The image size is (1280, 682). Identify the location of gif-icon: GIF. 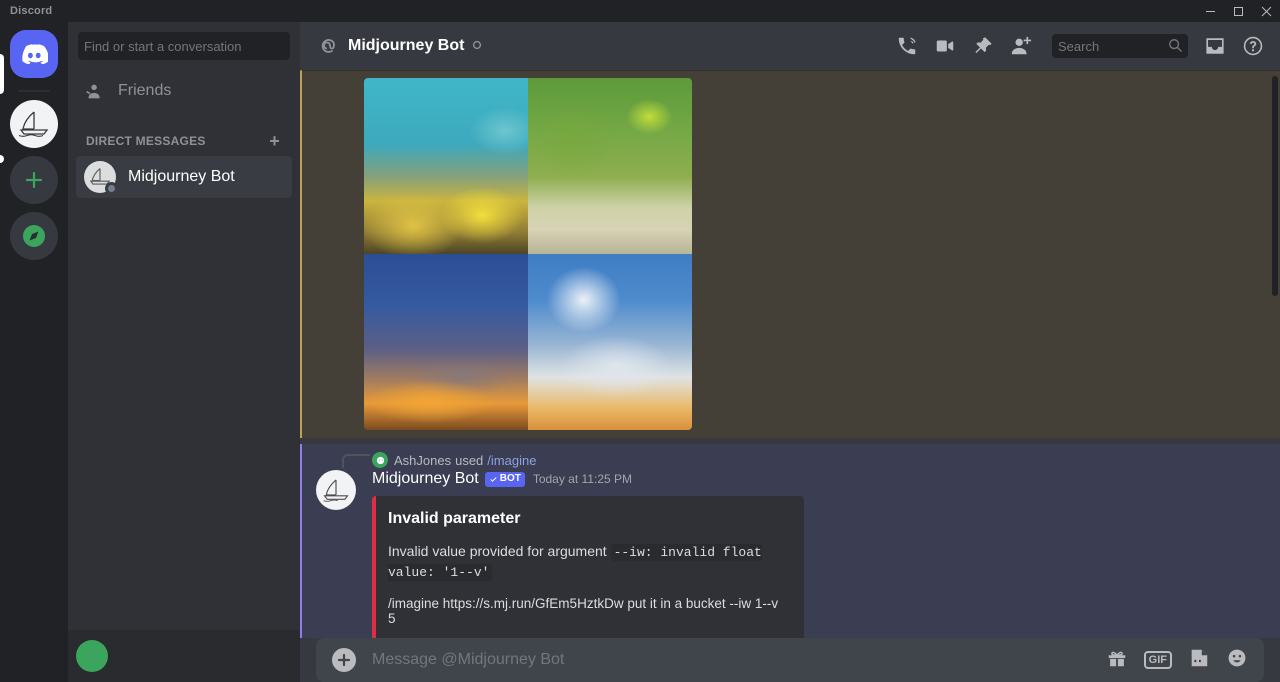
(1157, 660).